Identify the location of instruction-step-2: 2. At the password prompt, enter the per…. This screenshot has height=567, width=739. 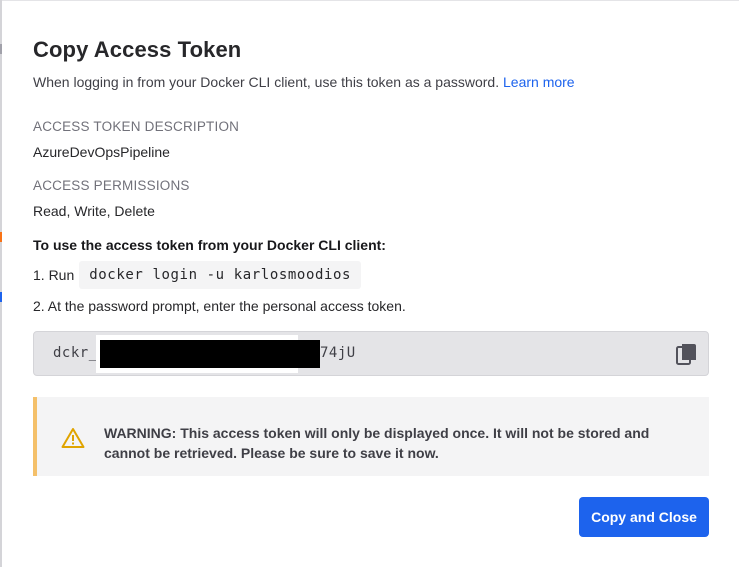
(219, 306).